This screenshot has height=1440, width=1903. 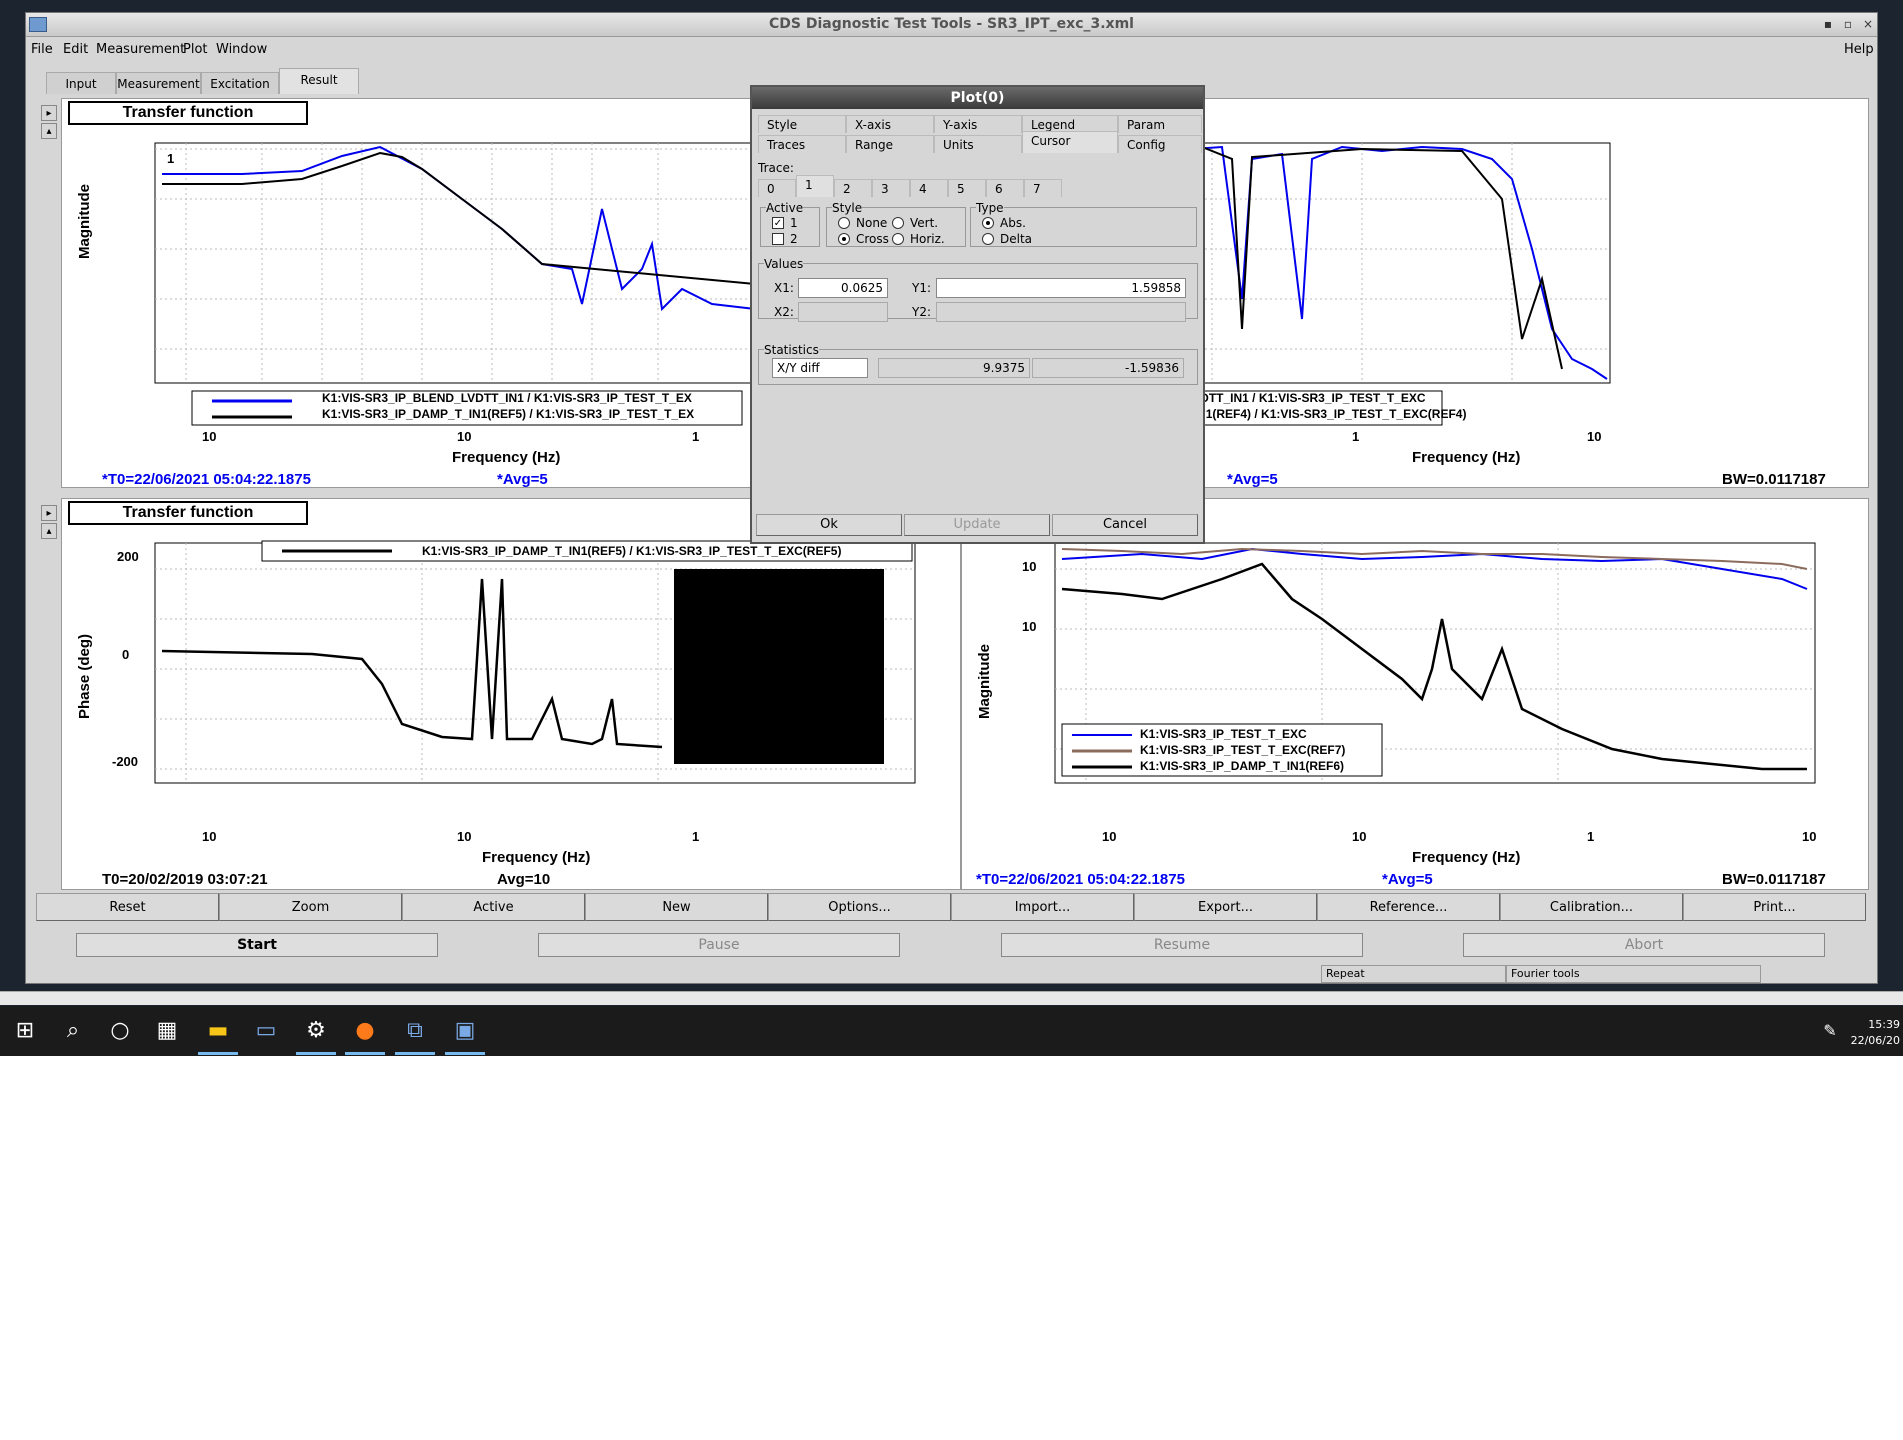 I want to click on y1-input: 1.59858, so click(x=1061, y=288).